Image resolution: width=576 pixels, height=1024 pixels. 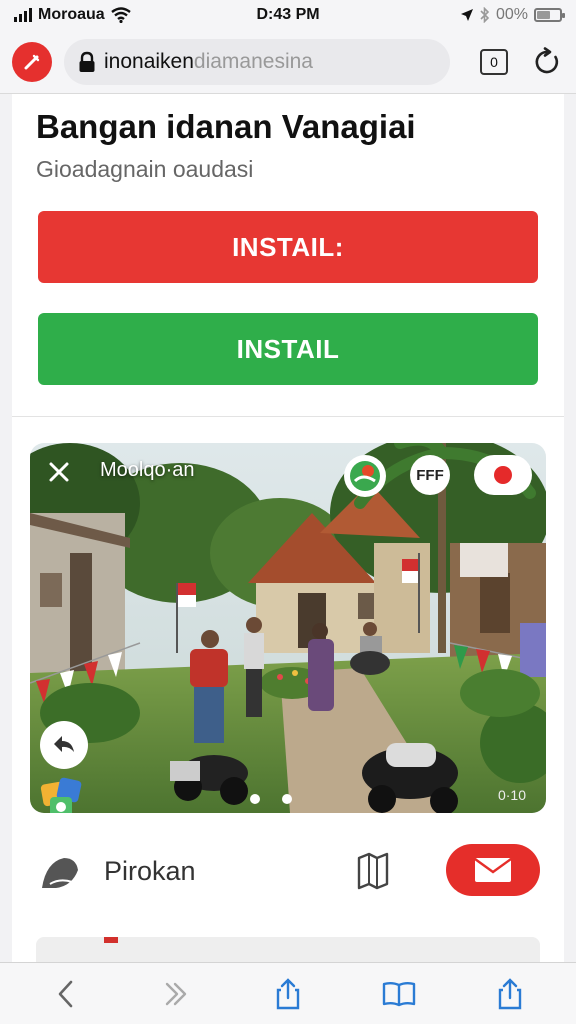 I want to click on mail-icon, so click(x=493, y=870).